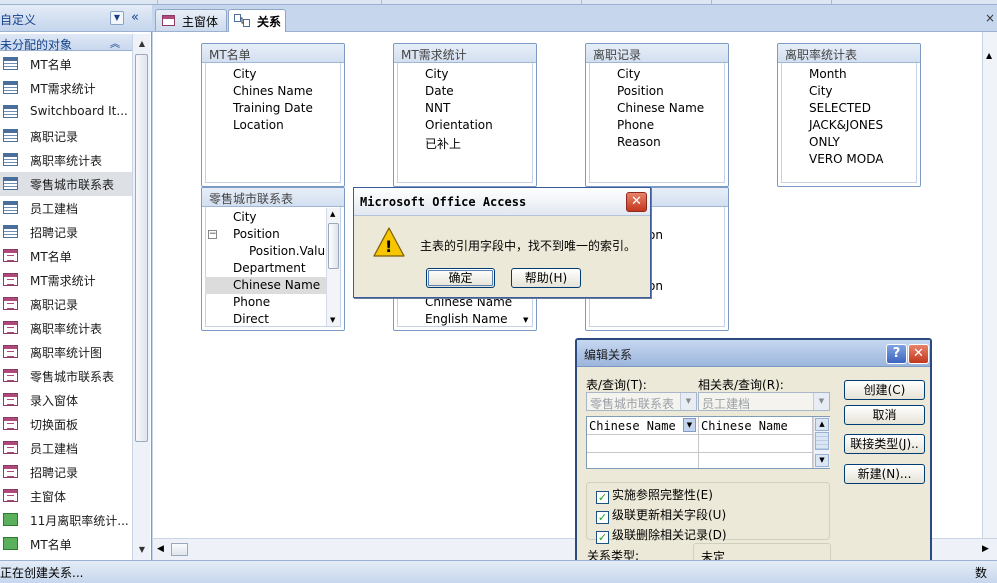  I want to click on ok-button: 确定, so click(460, 278).